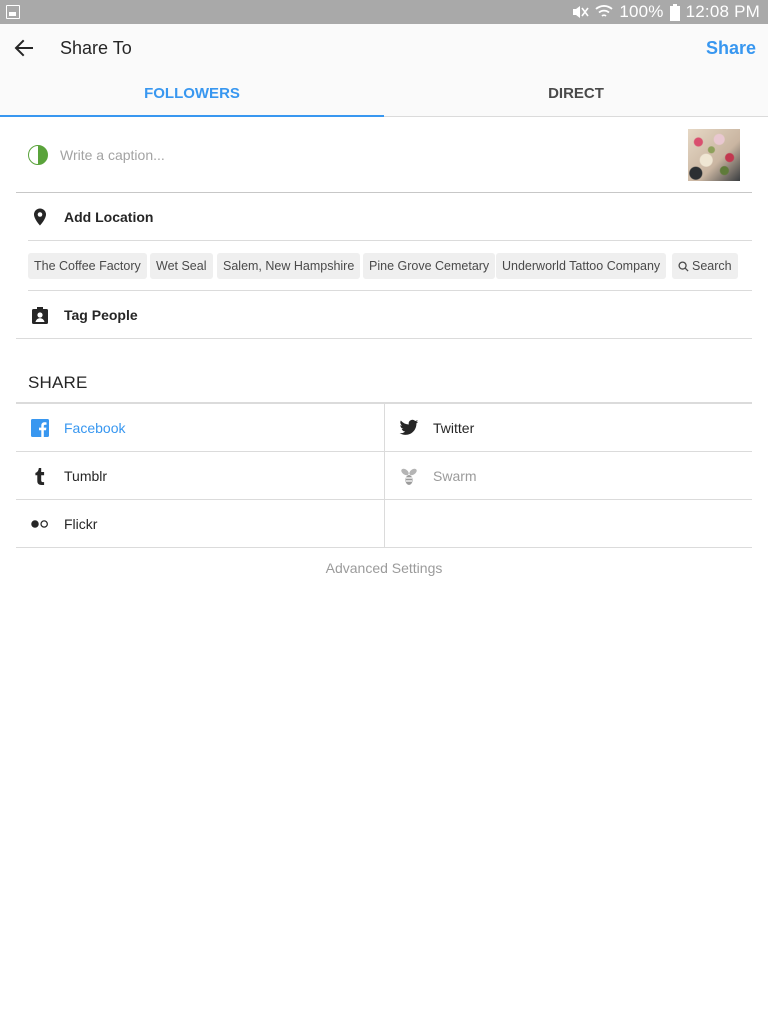 This screenshot has height=1024, width=768. Describe the element at coordinates (24, 48) in the screenshot. I see `back-arrow-icon` at that location.